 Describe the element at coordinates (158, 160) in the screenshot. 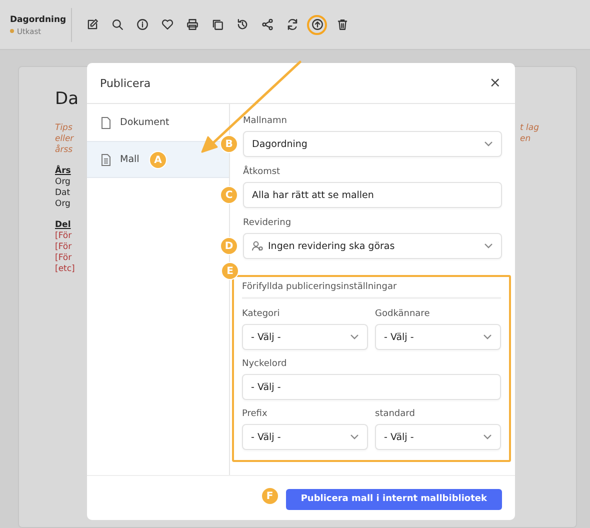

I see `annotation-badge: A` at that location.